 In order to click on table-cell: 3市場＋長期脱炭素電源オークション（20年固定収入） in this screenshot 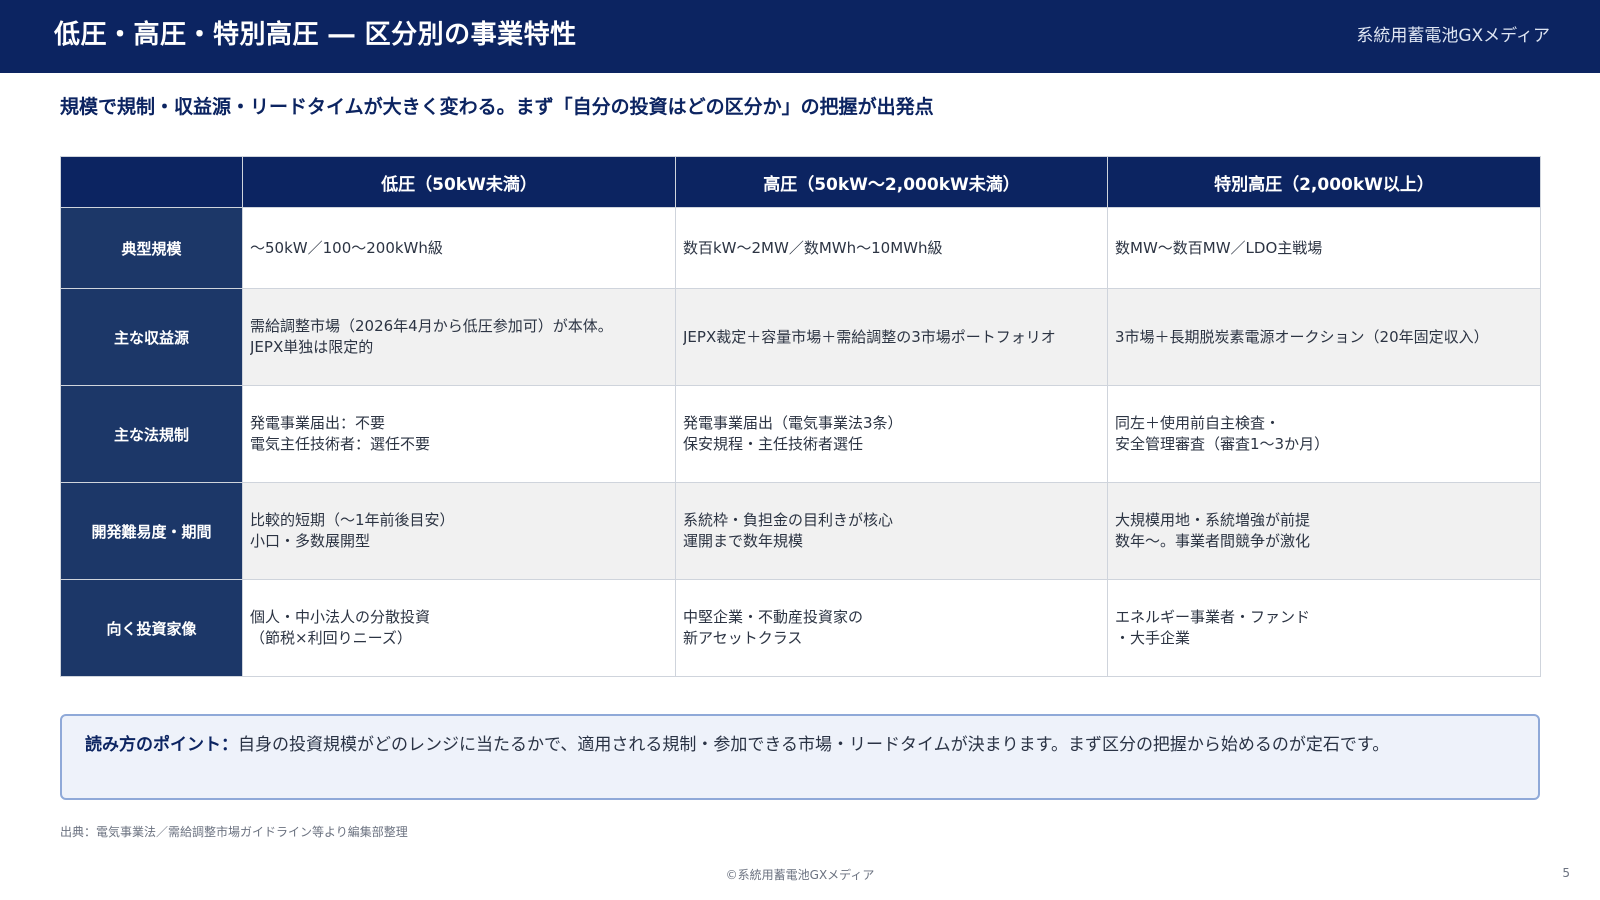, I will do `click(1324, 337)`.